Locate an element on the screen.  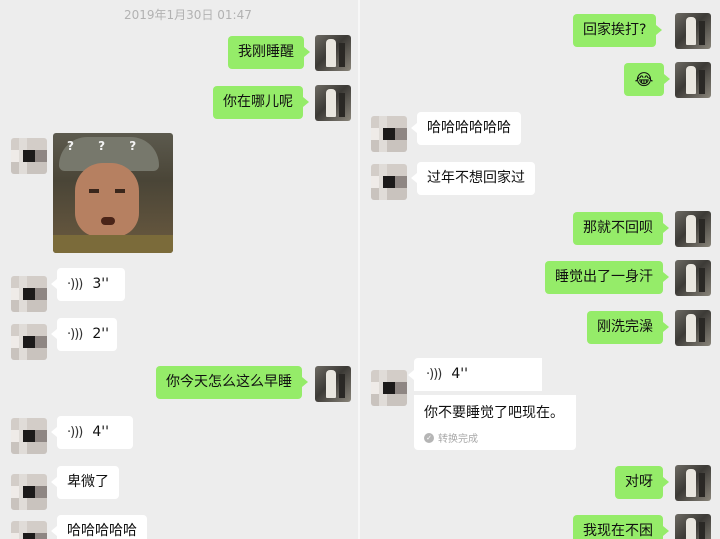
converted-text: 你不要睡觉了吧现在。 is located at coordinates (494, 413).